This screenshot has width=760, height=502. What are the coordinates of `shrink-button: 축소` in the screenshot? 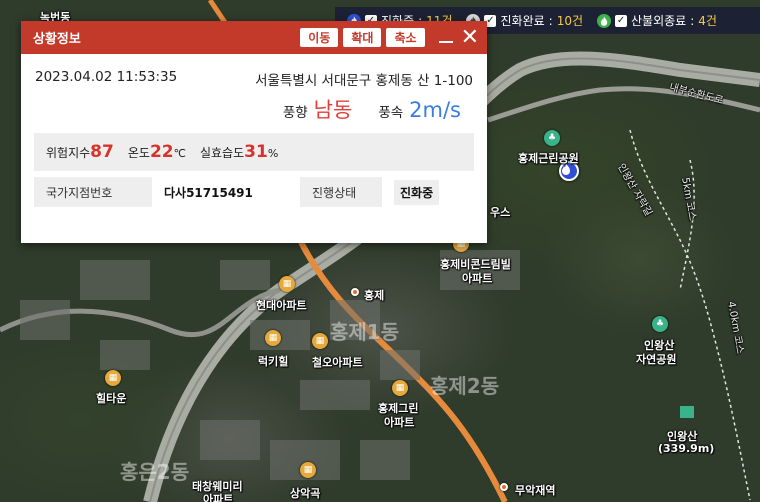 It's located at (405, 37).